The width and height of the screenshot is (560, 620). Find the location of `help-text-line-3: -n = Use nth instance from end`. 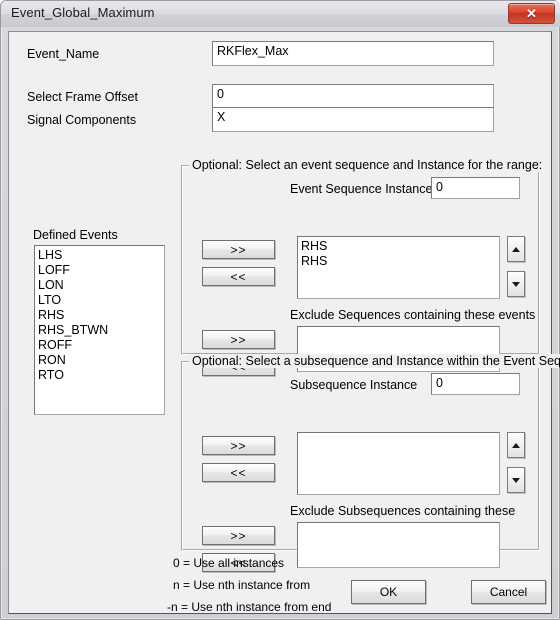

help-text-line-3: -n = Use nth instance from end is located at coordinates (249, 607).